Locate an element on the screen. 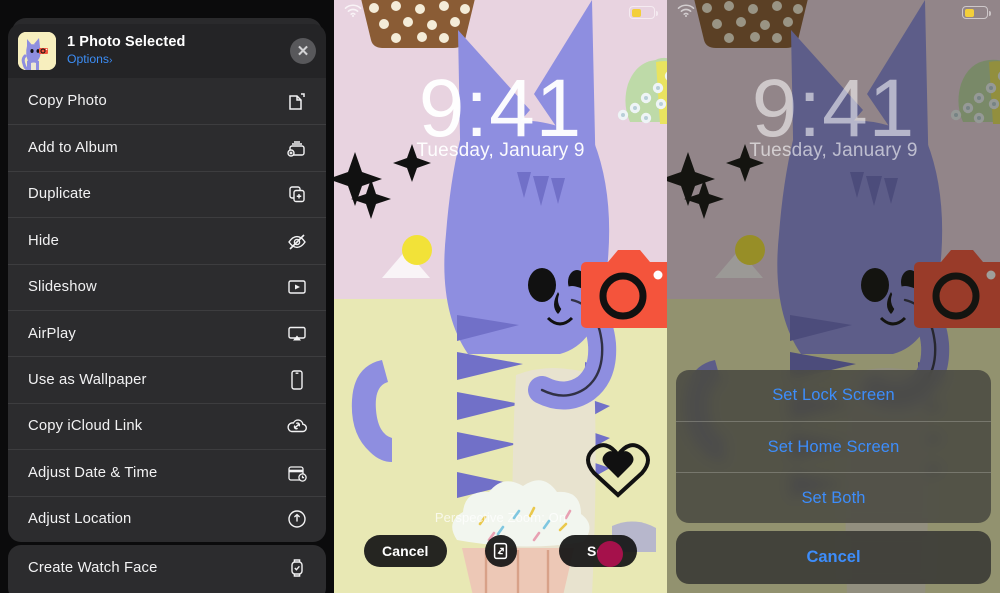 Image resolution: width=1000 pixels, height=593 pixels. selection-count-label: 1 Photo Selected is located at coordinates (126, 42).